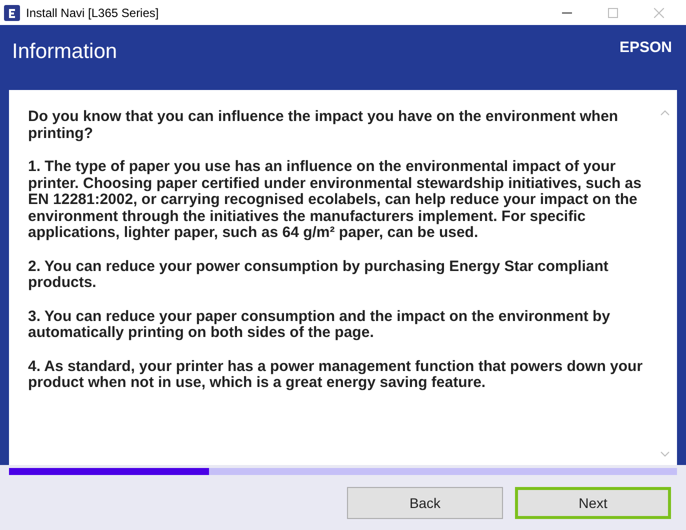  I want to click on scroll-up-icon, so click(665, 113).